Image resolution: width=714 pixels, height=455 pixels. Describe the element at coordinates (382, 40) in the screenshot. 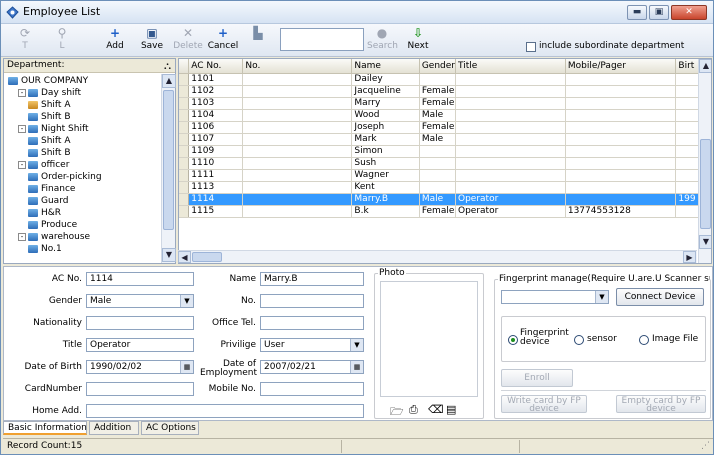

I see `search-button: ● Search` at that location.